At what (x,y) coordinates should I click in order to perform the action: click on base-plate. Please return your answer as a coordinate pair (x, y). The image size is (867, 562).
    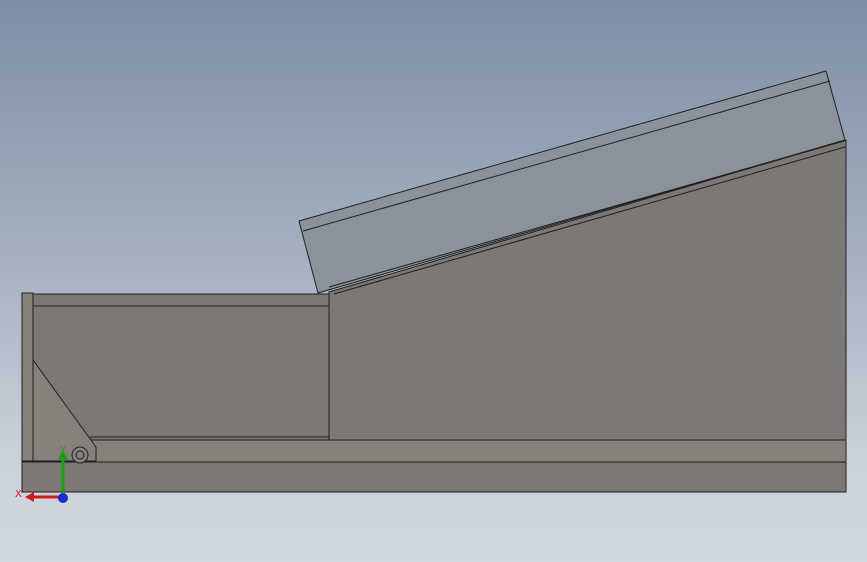
    Looking at the image, I should click on (434, 476).